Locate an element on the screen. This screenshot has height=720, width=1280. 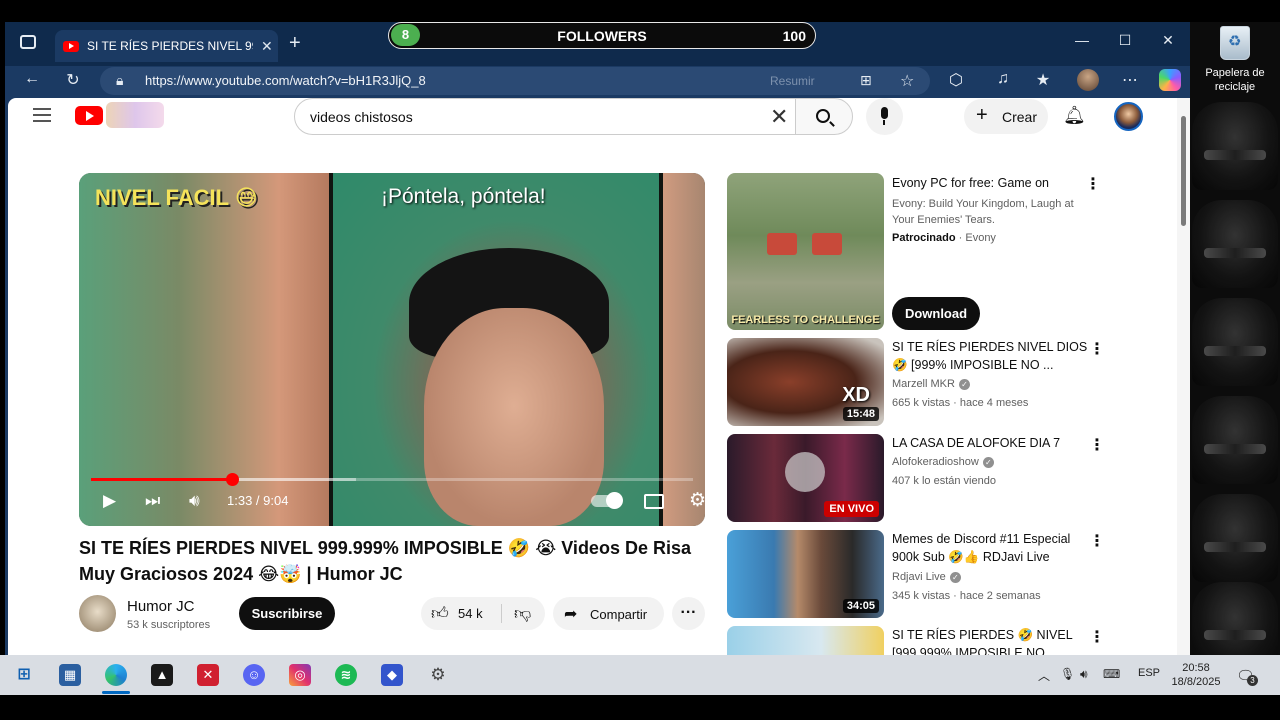
search-icon is located at coordinates (823, 116).